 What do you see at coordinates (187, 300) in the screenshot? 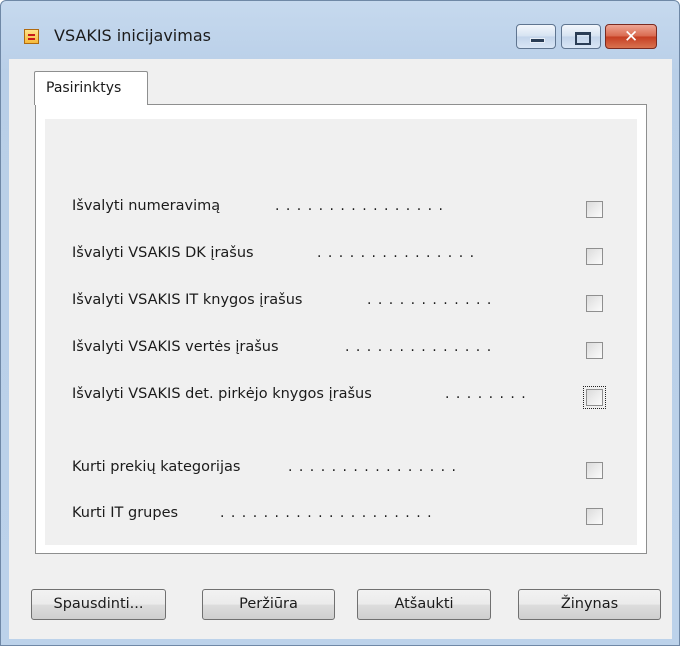
I see `option-label-clear-it-book-entries: Išvalyti VSAKIS IT knygos įrašus` at bounding box center [187, 300].